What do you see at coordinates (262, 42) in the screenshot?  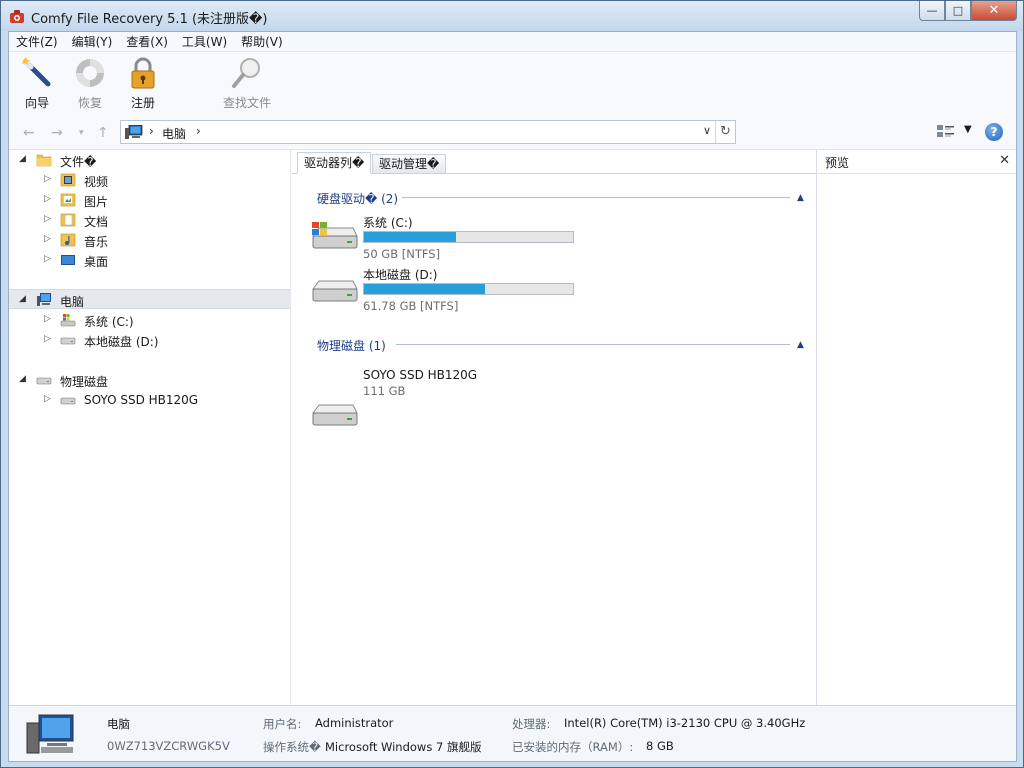 I see `menu-help: 帮助(V)` at bounding box center [262, 42].